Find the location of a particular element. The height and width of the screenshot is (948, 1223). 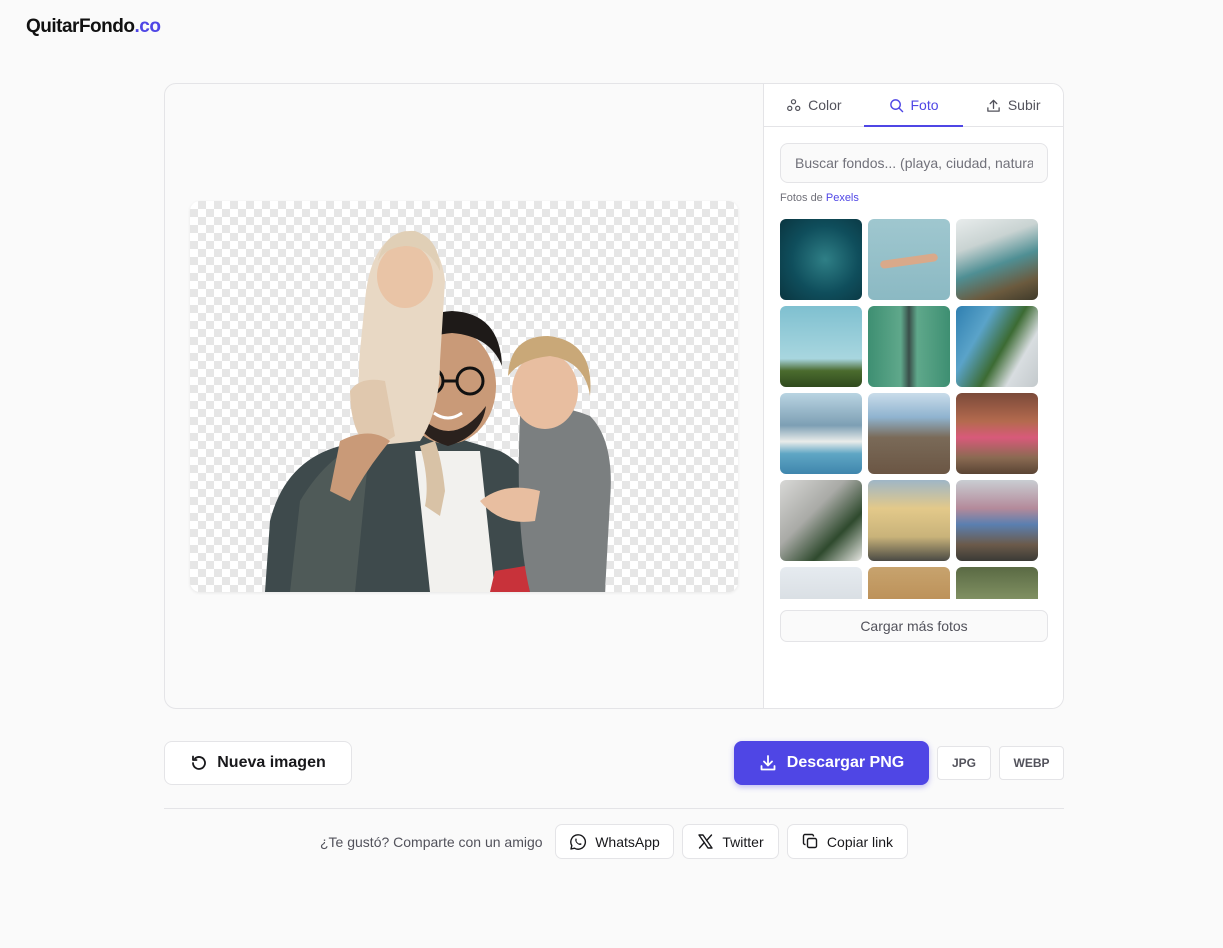

logo: QuitarFondo.co is located at coordinates (93, 27).